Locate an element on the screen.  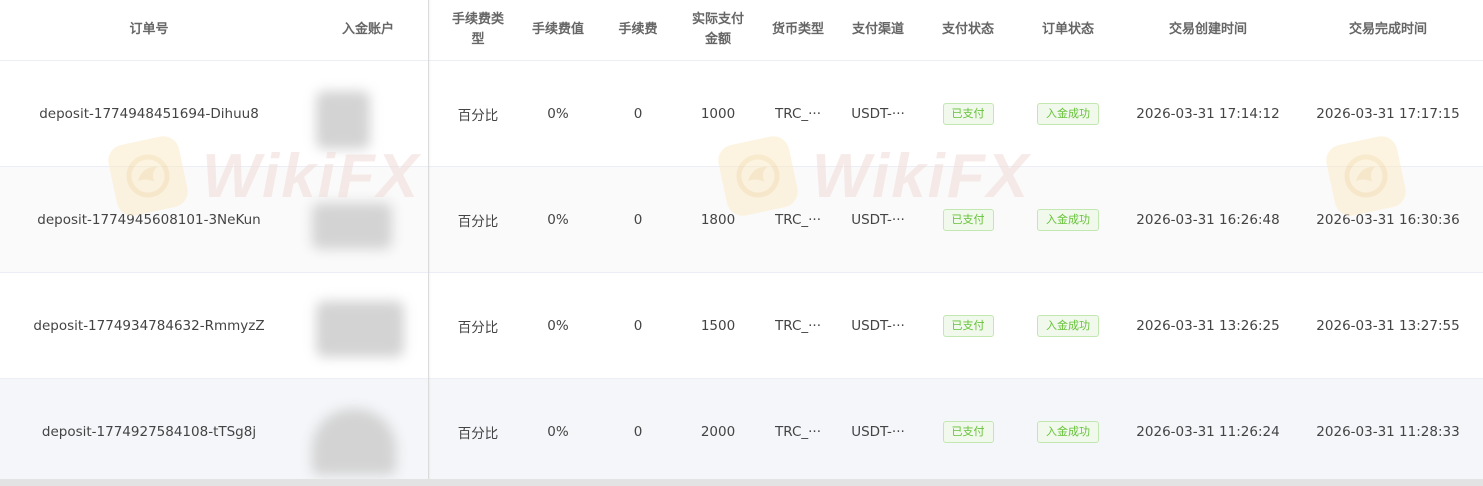
created-at: 2026-03-31 17:14:12 is located at coordinates (1208, 113).